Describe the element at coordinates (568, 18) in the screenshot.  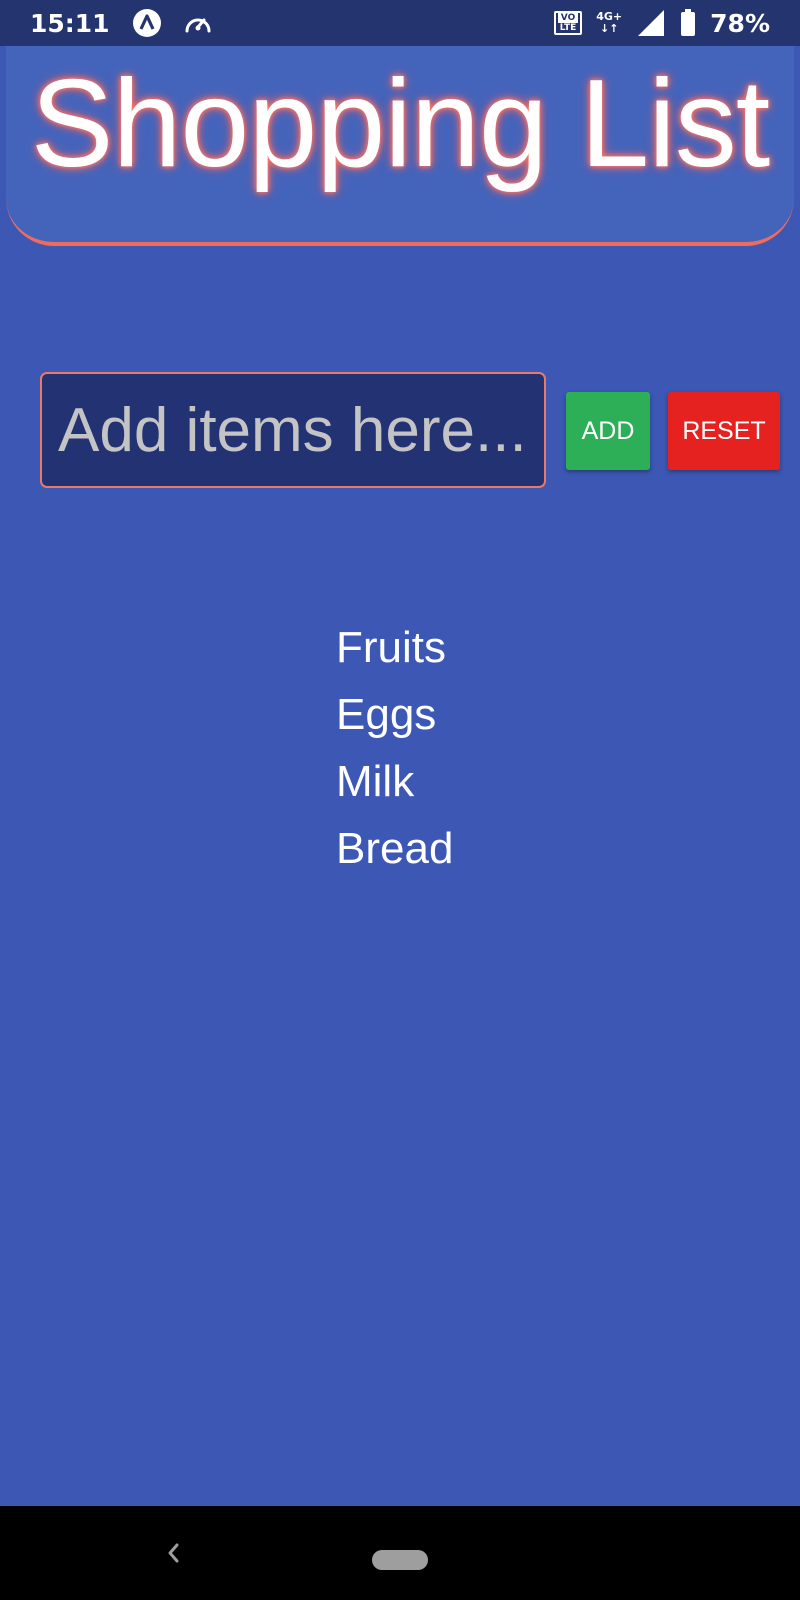
I see `volte-top-label: VO` at that location.